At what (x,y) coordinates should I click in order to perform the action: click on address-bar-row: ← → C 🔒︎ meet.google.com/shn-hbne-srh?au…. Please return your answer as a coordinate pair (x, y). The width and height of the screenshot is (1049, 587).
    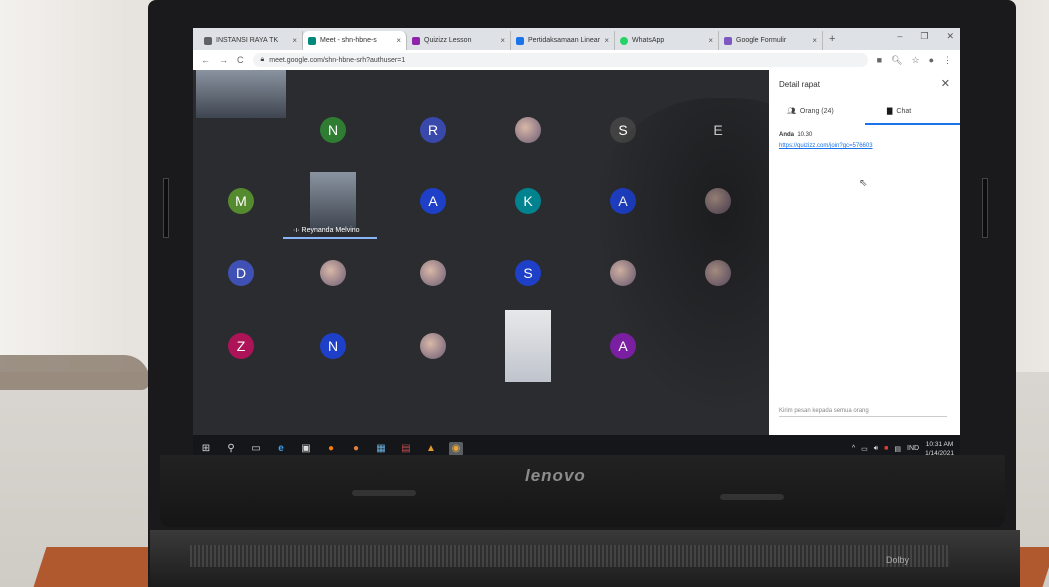
    Looking at the image, I should click on (576, 60).